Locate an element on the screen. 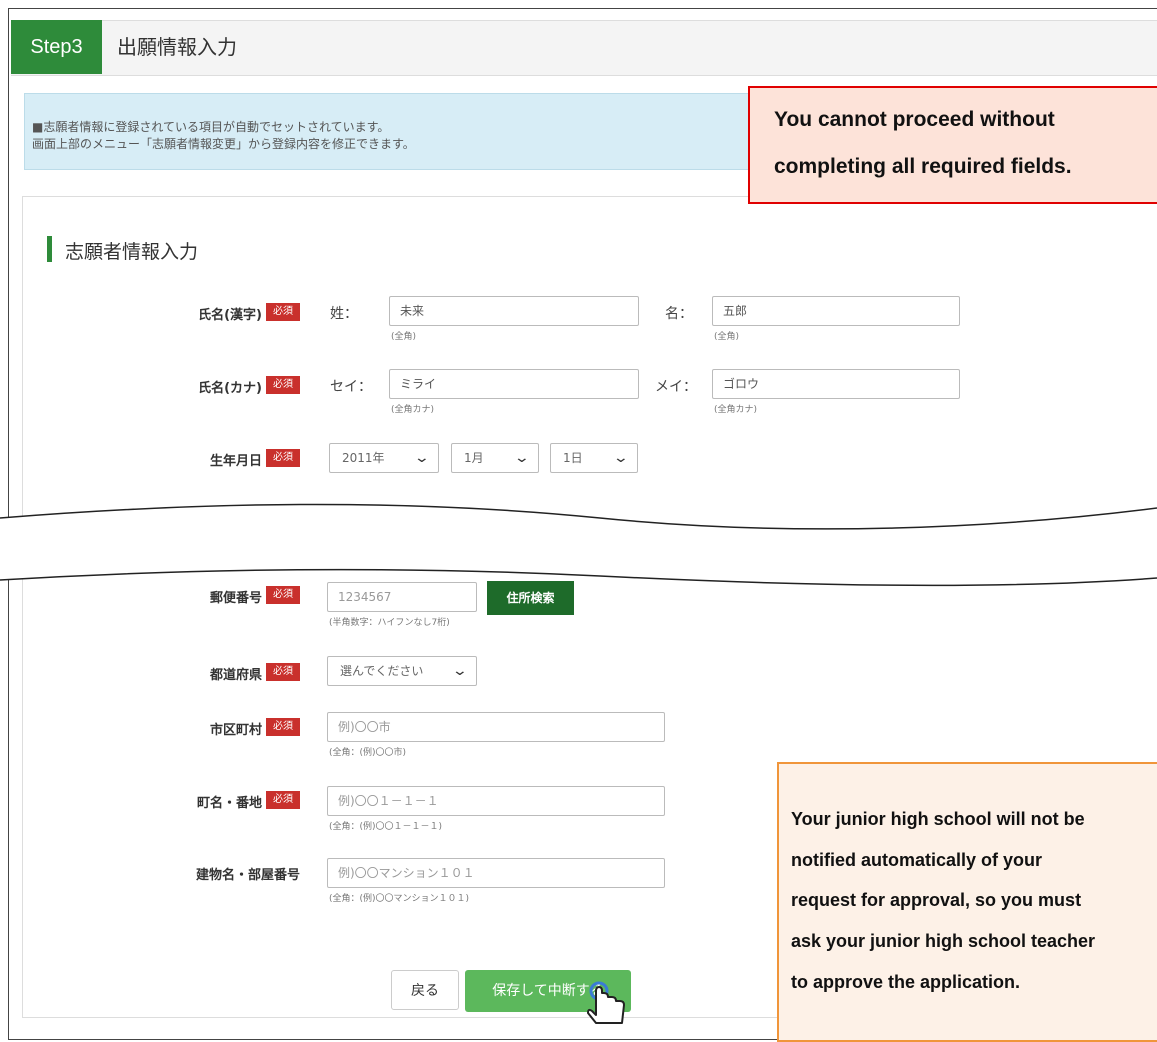 This screenshot has height=1042, width=1157. info-line-1: ■志願者情報に登録されている項目が自動でセットされています。 is located at coordinates (211, 127).